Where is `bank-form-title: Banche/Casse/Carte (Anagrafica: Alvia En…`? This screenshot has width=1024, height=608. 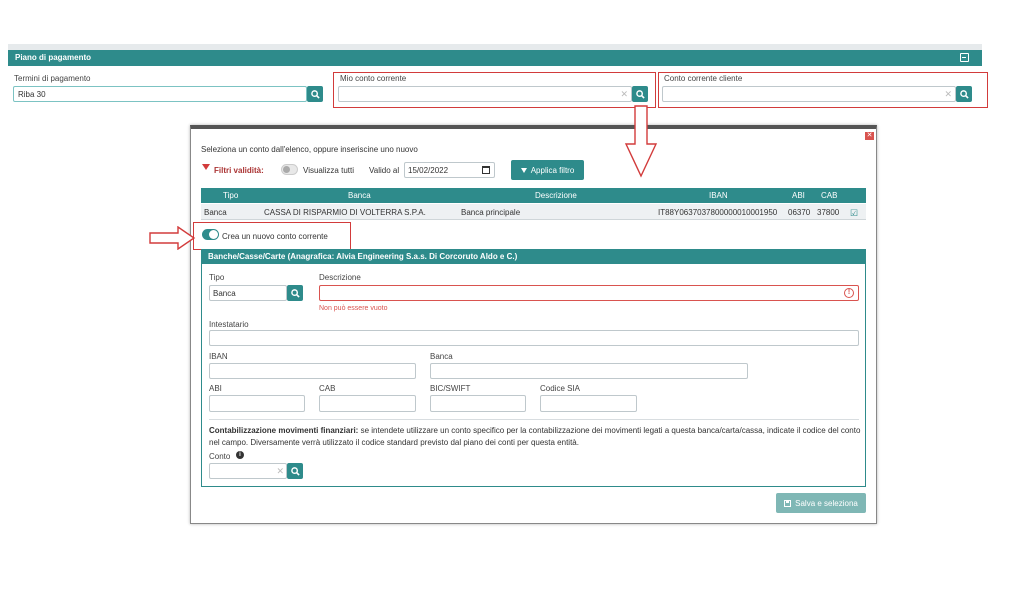
bank-form-title: Banche/Casse/Carte (Anagrafica: Alvia En… is located at coordinates (363, 256).